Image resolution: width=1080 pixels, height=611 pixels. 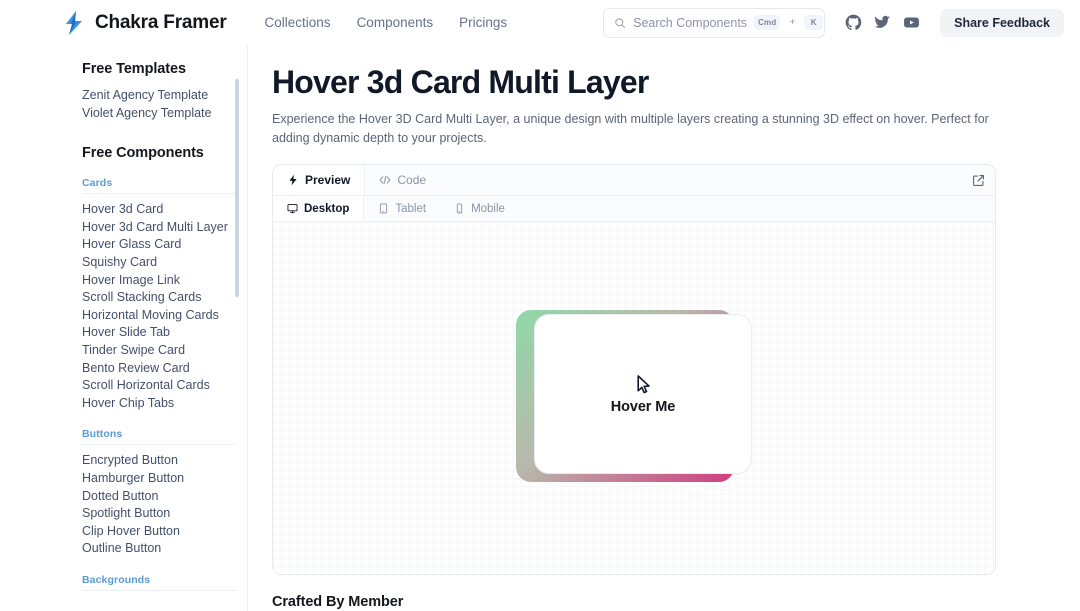 I want to click on tab-spacer, so click(x=700, y=180).